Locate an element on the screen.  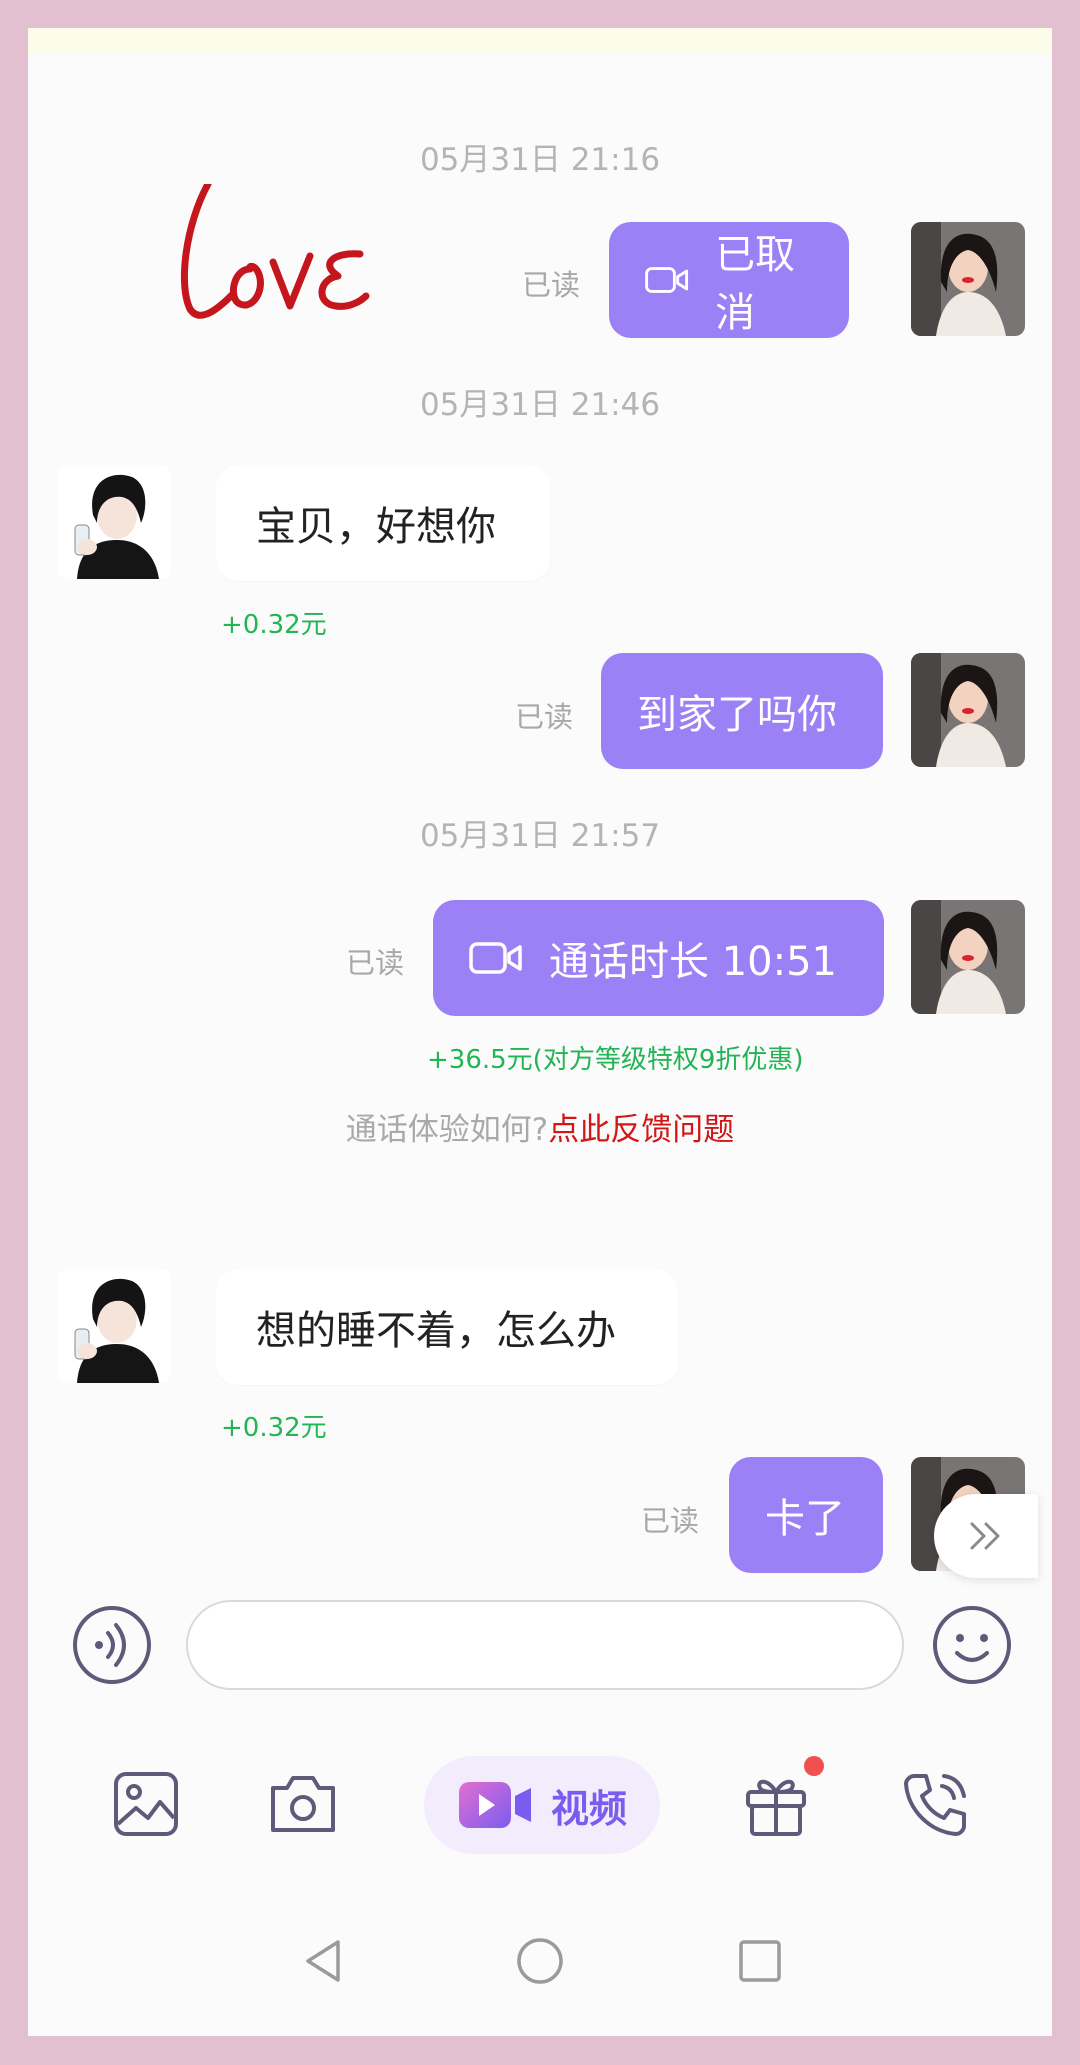
message-text: 到家了吗你 is located at coordinates (737, 715).